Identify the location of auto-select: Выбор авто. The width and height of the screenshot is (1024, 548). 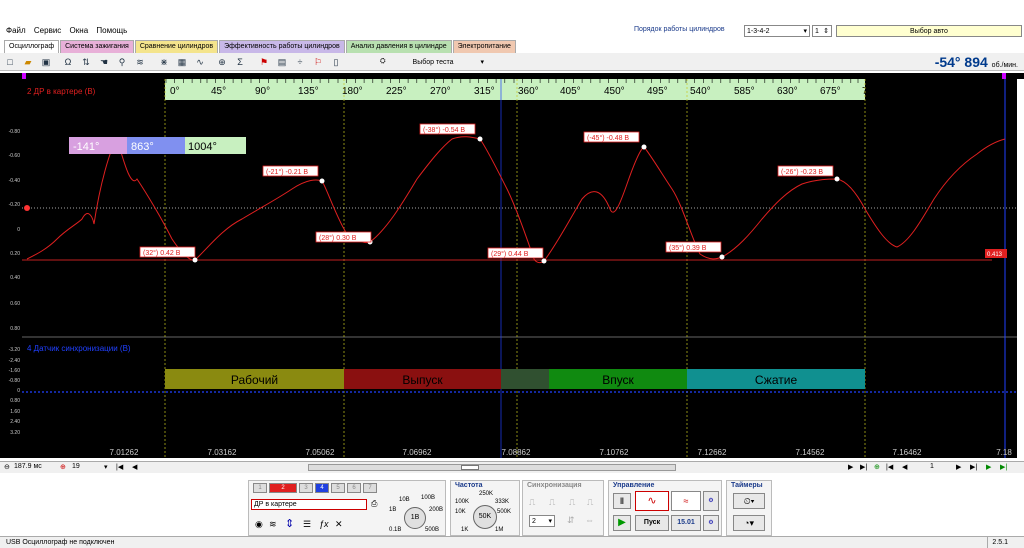
(929, 31).